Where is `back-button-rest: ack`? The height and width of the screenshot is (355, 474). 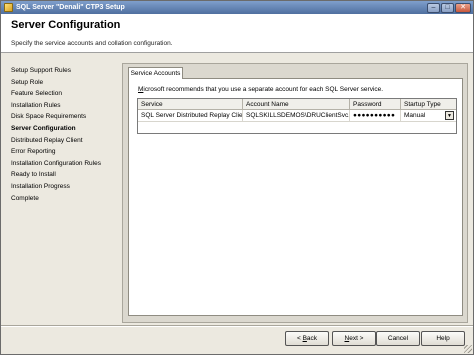 back-button-rest: ack is located at coordinates (312, 338).